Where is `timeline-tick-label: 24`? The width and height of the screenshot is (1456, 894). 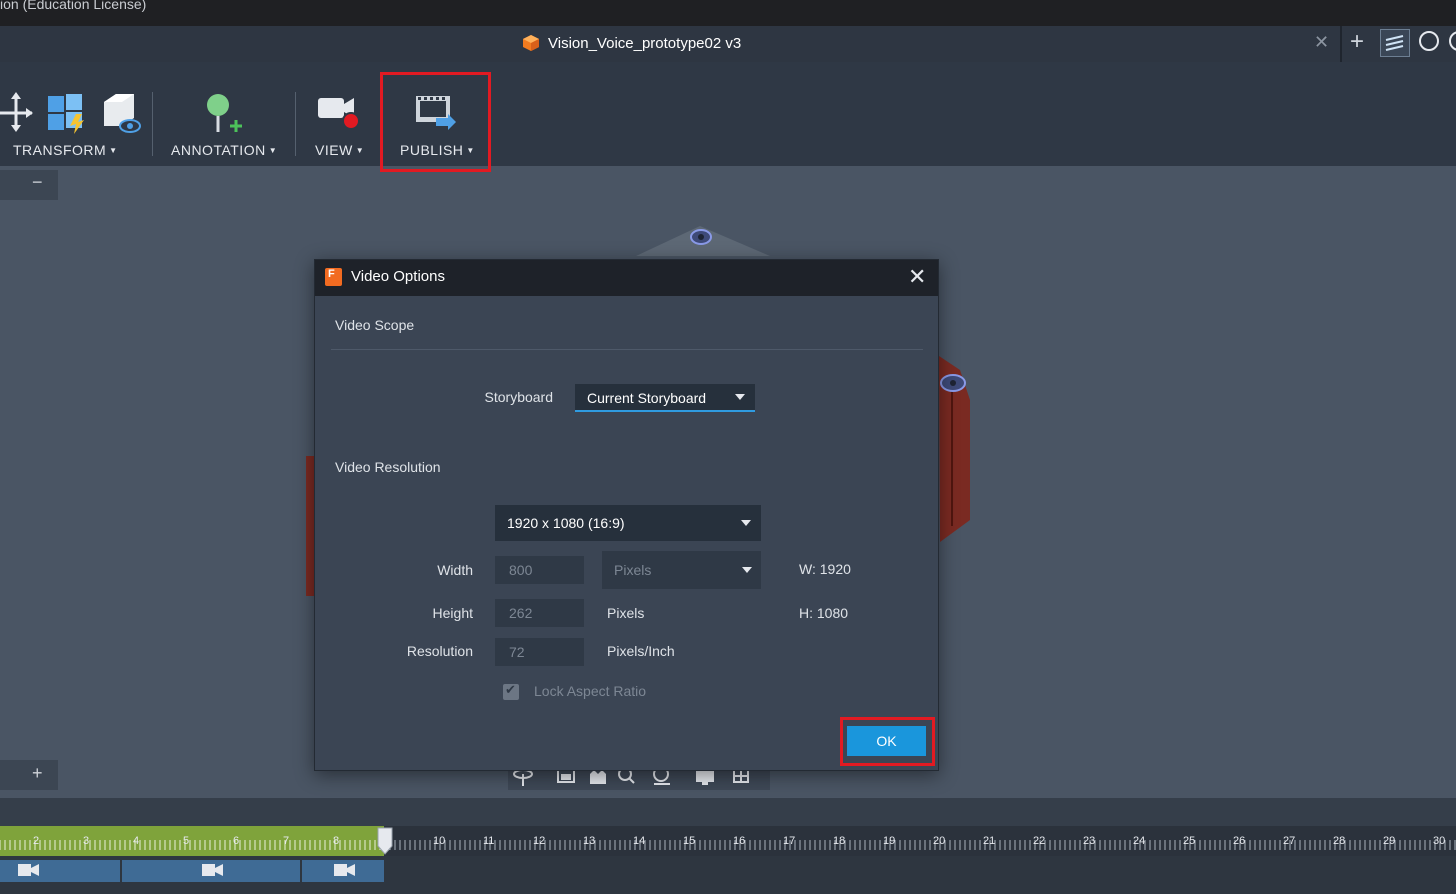
timeline-tick-label: 24 is located at coordinates (1139, 841).